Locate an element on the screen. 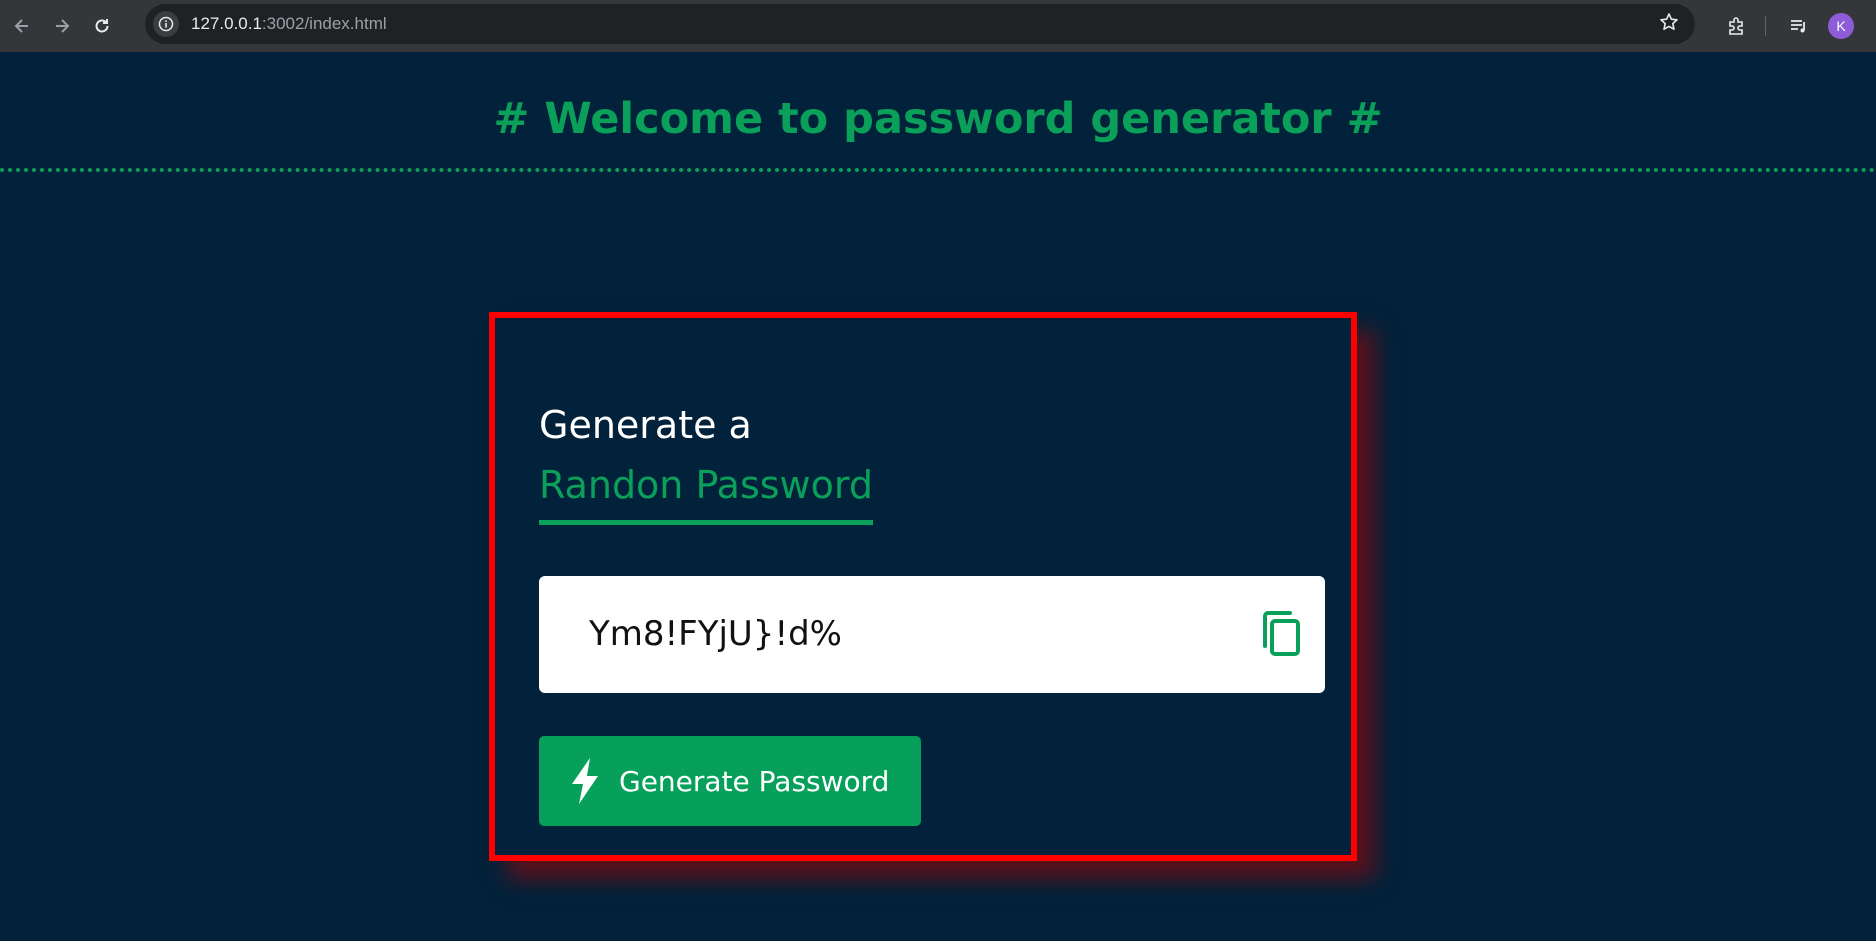  generate-password-label: Generate Password is located at coordinates (754, 781).